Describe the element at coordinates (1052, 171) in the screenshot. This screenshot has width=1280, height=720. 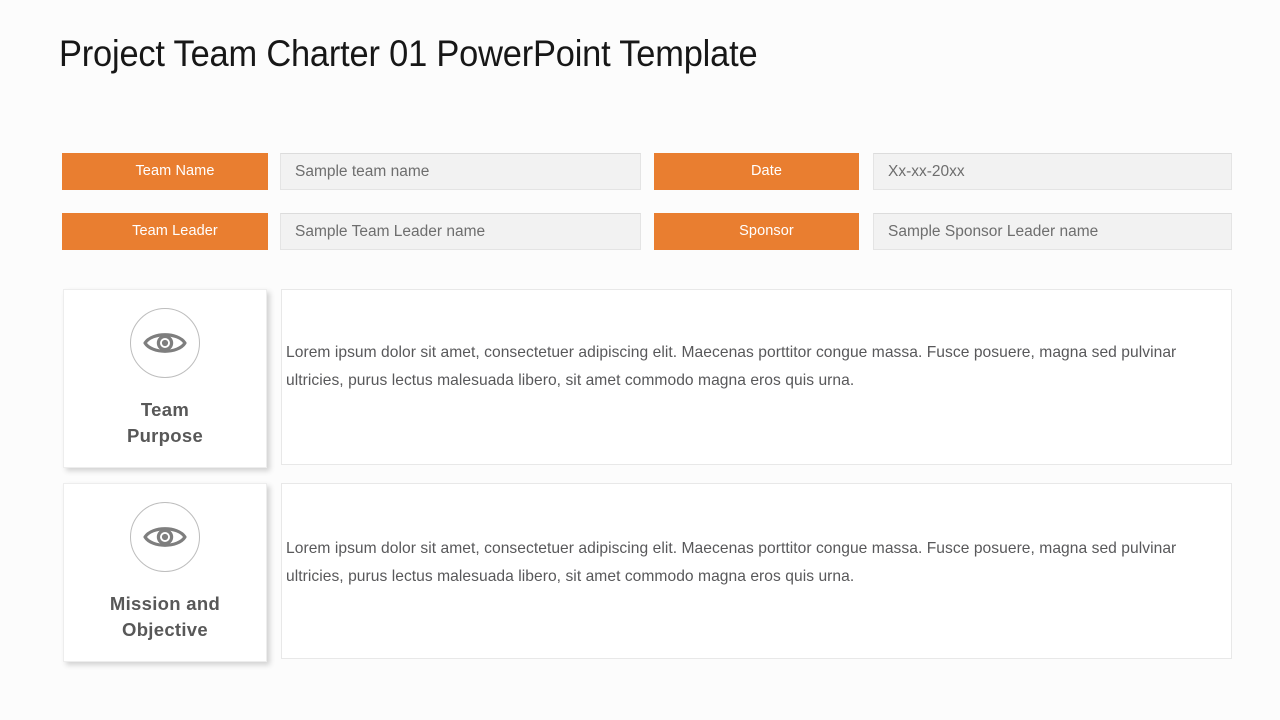
I see `field-value-date: Xx-xx-20xx` at that location.